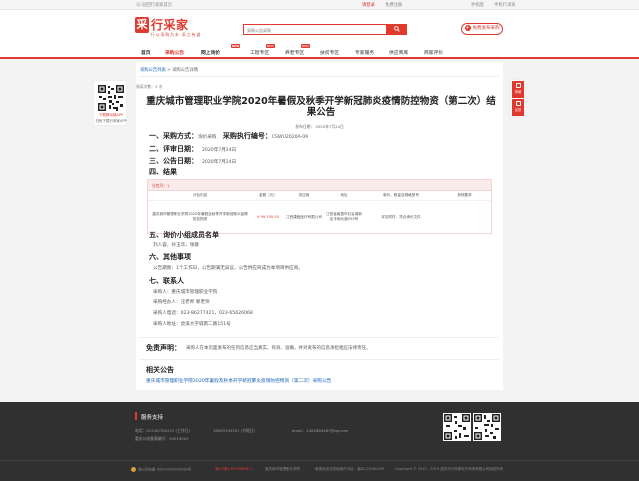 The image size is (639, 481). What do you see at coordinates (518, 89) in the screenshot?
I see `mall-button: 商城` at bounding box center [518, 89].